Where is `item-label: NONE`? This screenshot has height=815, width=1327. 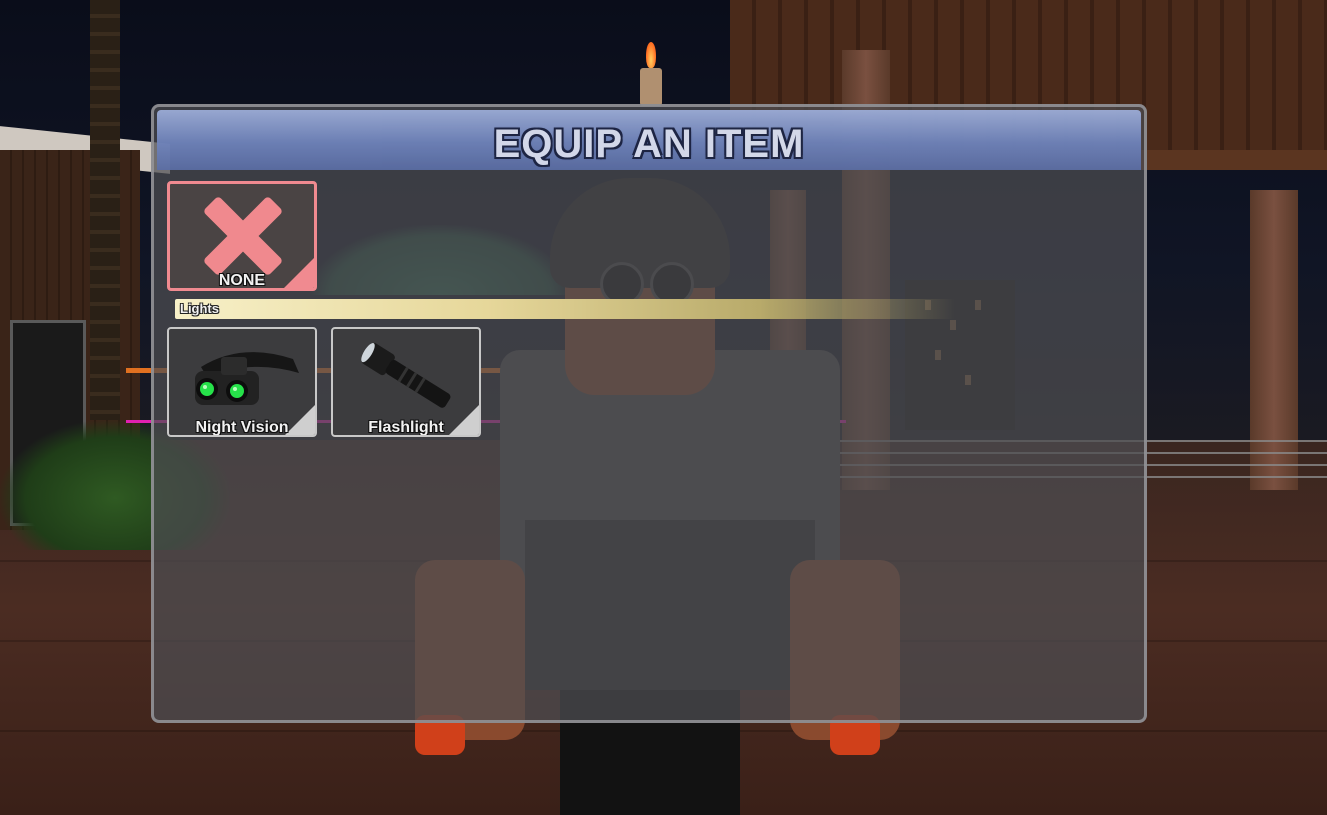
item-label: NONE is located at coordinates (242, 280).